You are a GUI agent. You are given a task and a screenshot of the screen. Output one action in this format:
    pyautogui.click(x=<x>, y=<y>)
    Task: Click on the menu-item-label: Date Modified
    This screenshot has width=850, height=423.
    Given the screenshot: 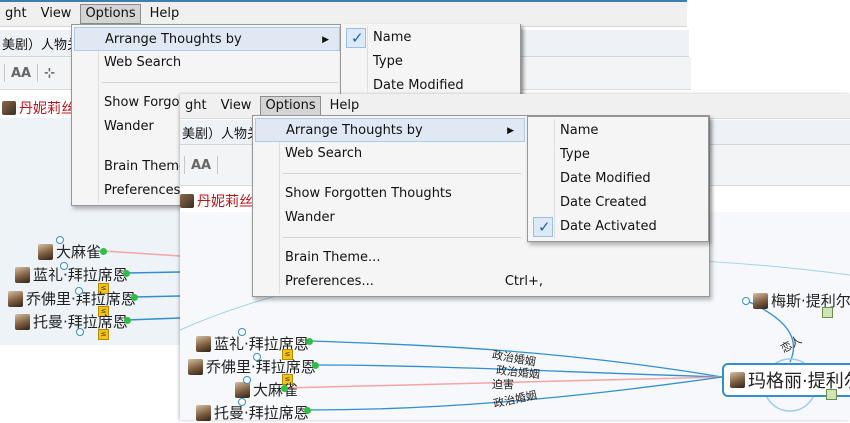 What is the action you would take?
    pyautogui.click(x=605, y=178)
    